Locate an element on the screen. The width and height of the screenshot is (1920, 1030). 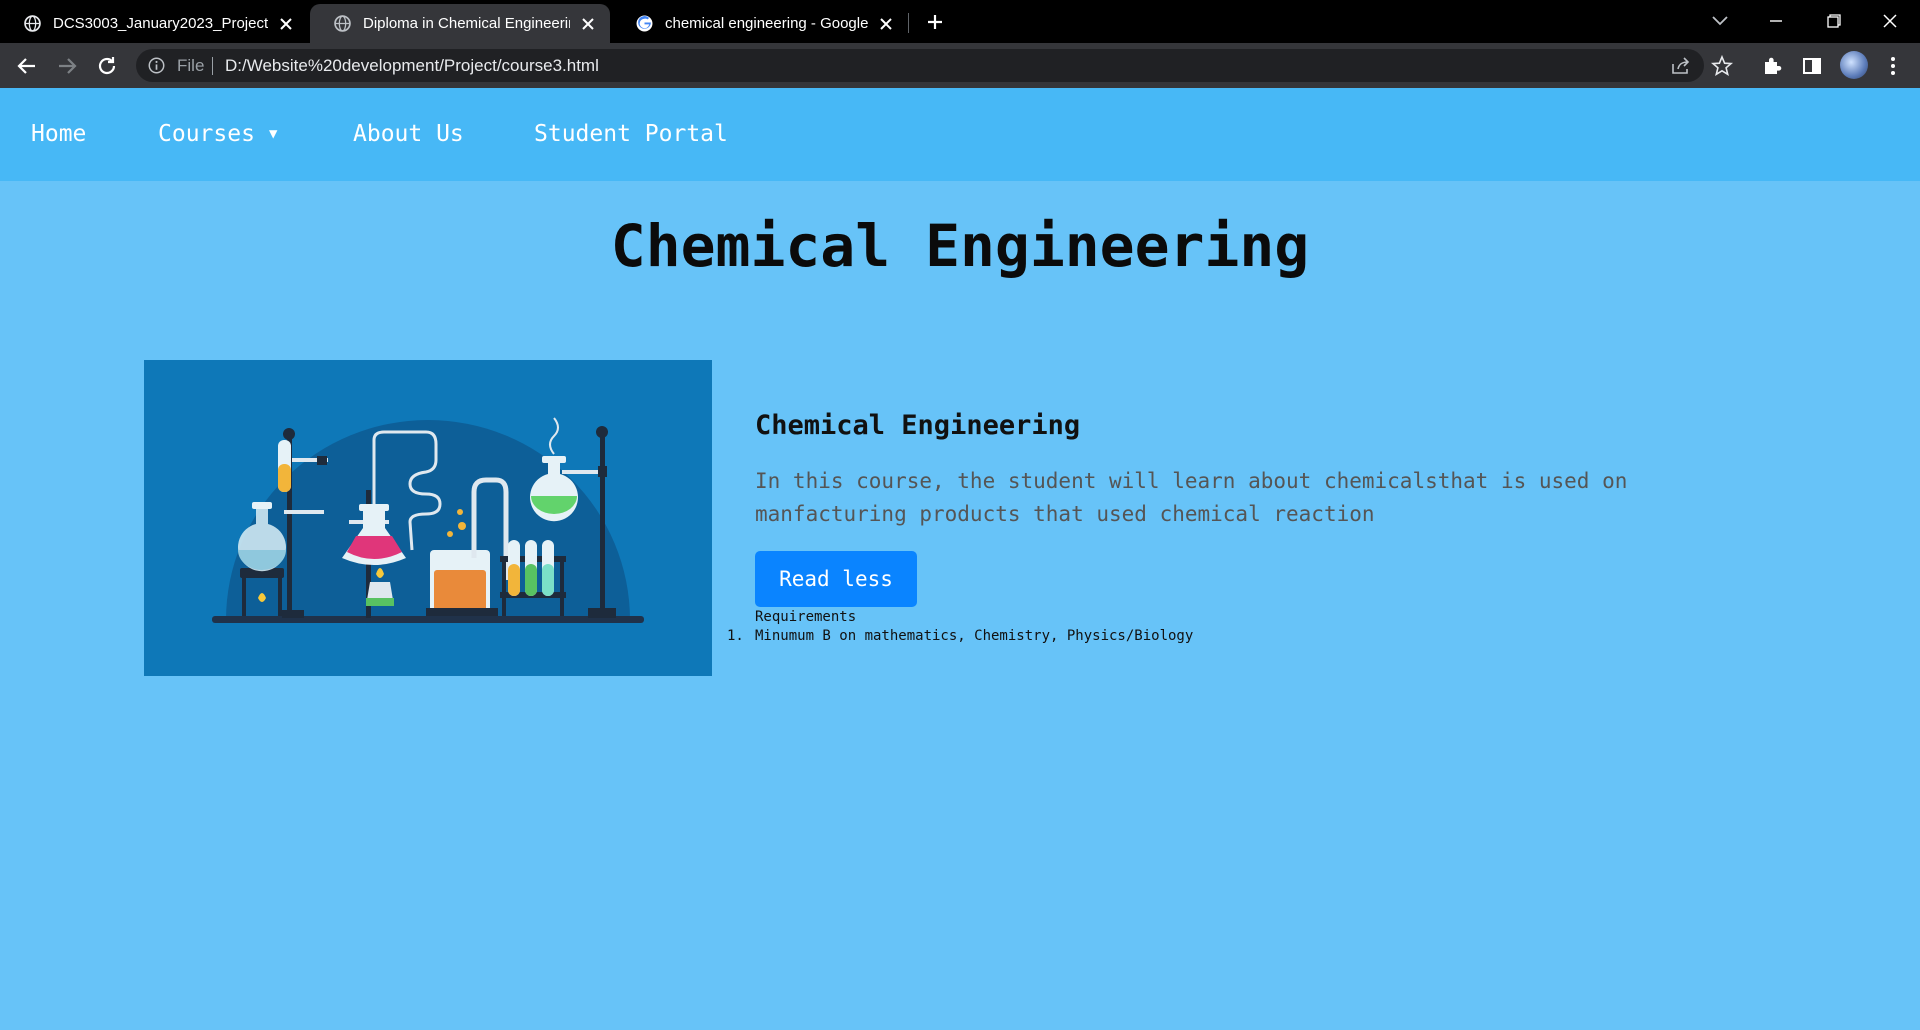
tab-separator is located at coordinates (908, 23).